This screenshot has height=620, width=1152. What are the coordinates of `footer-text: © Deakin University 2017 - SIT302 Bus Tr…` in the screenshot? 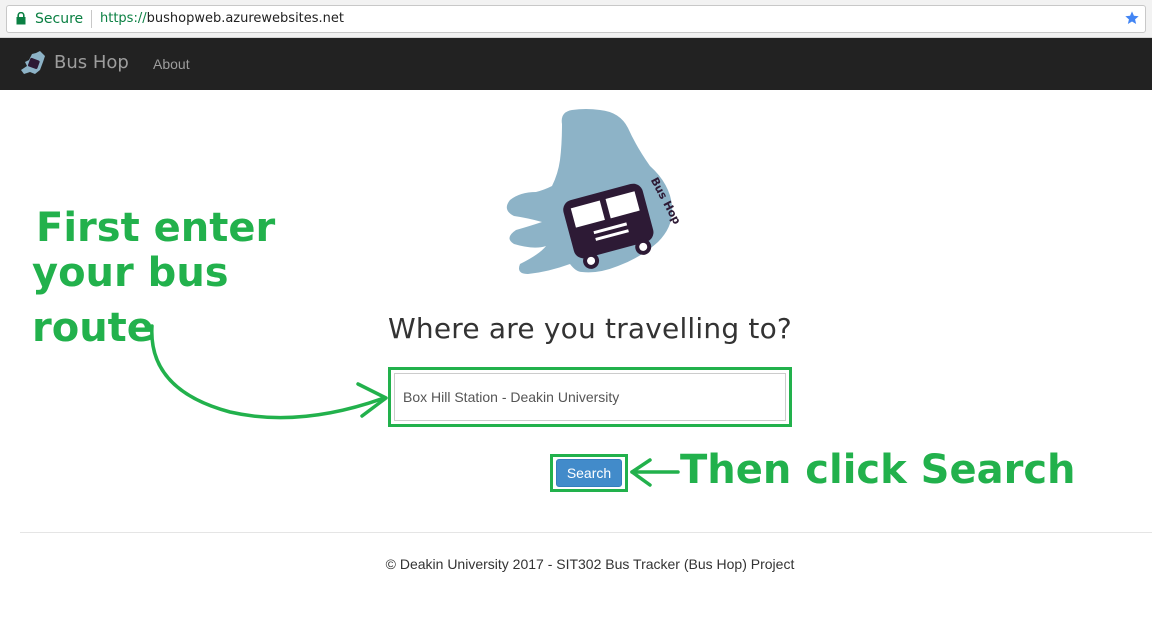 It's located at (590, 564).